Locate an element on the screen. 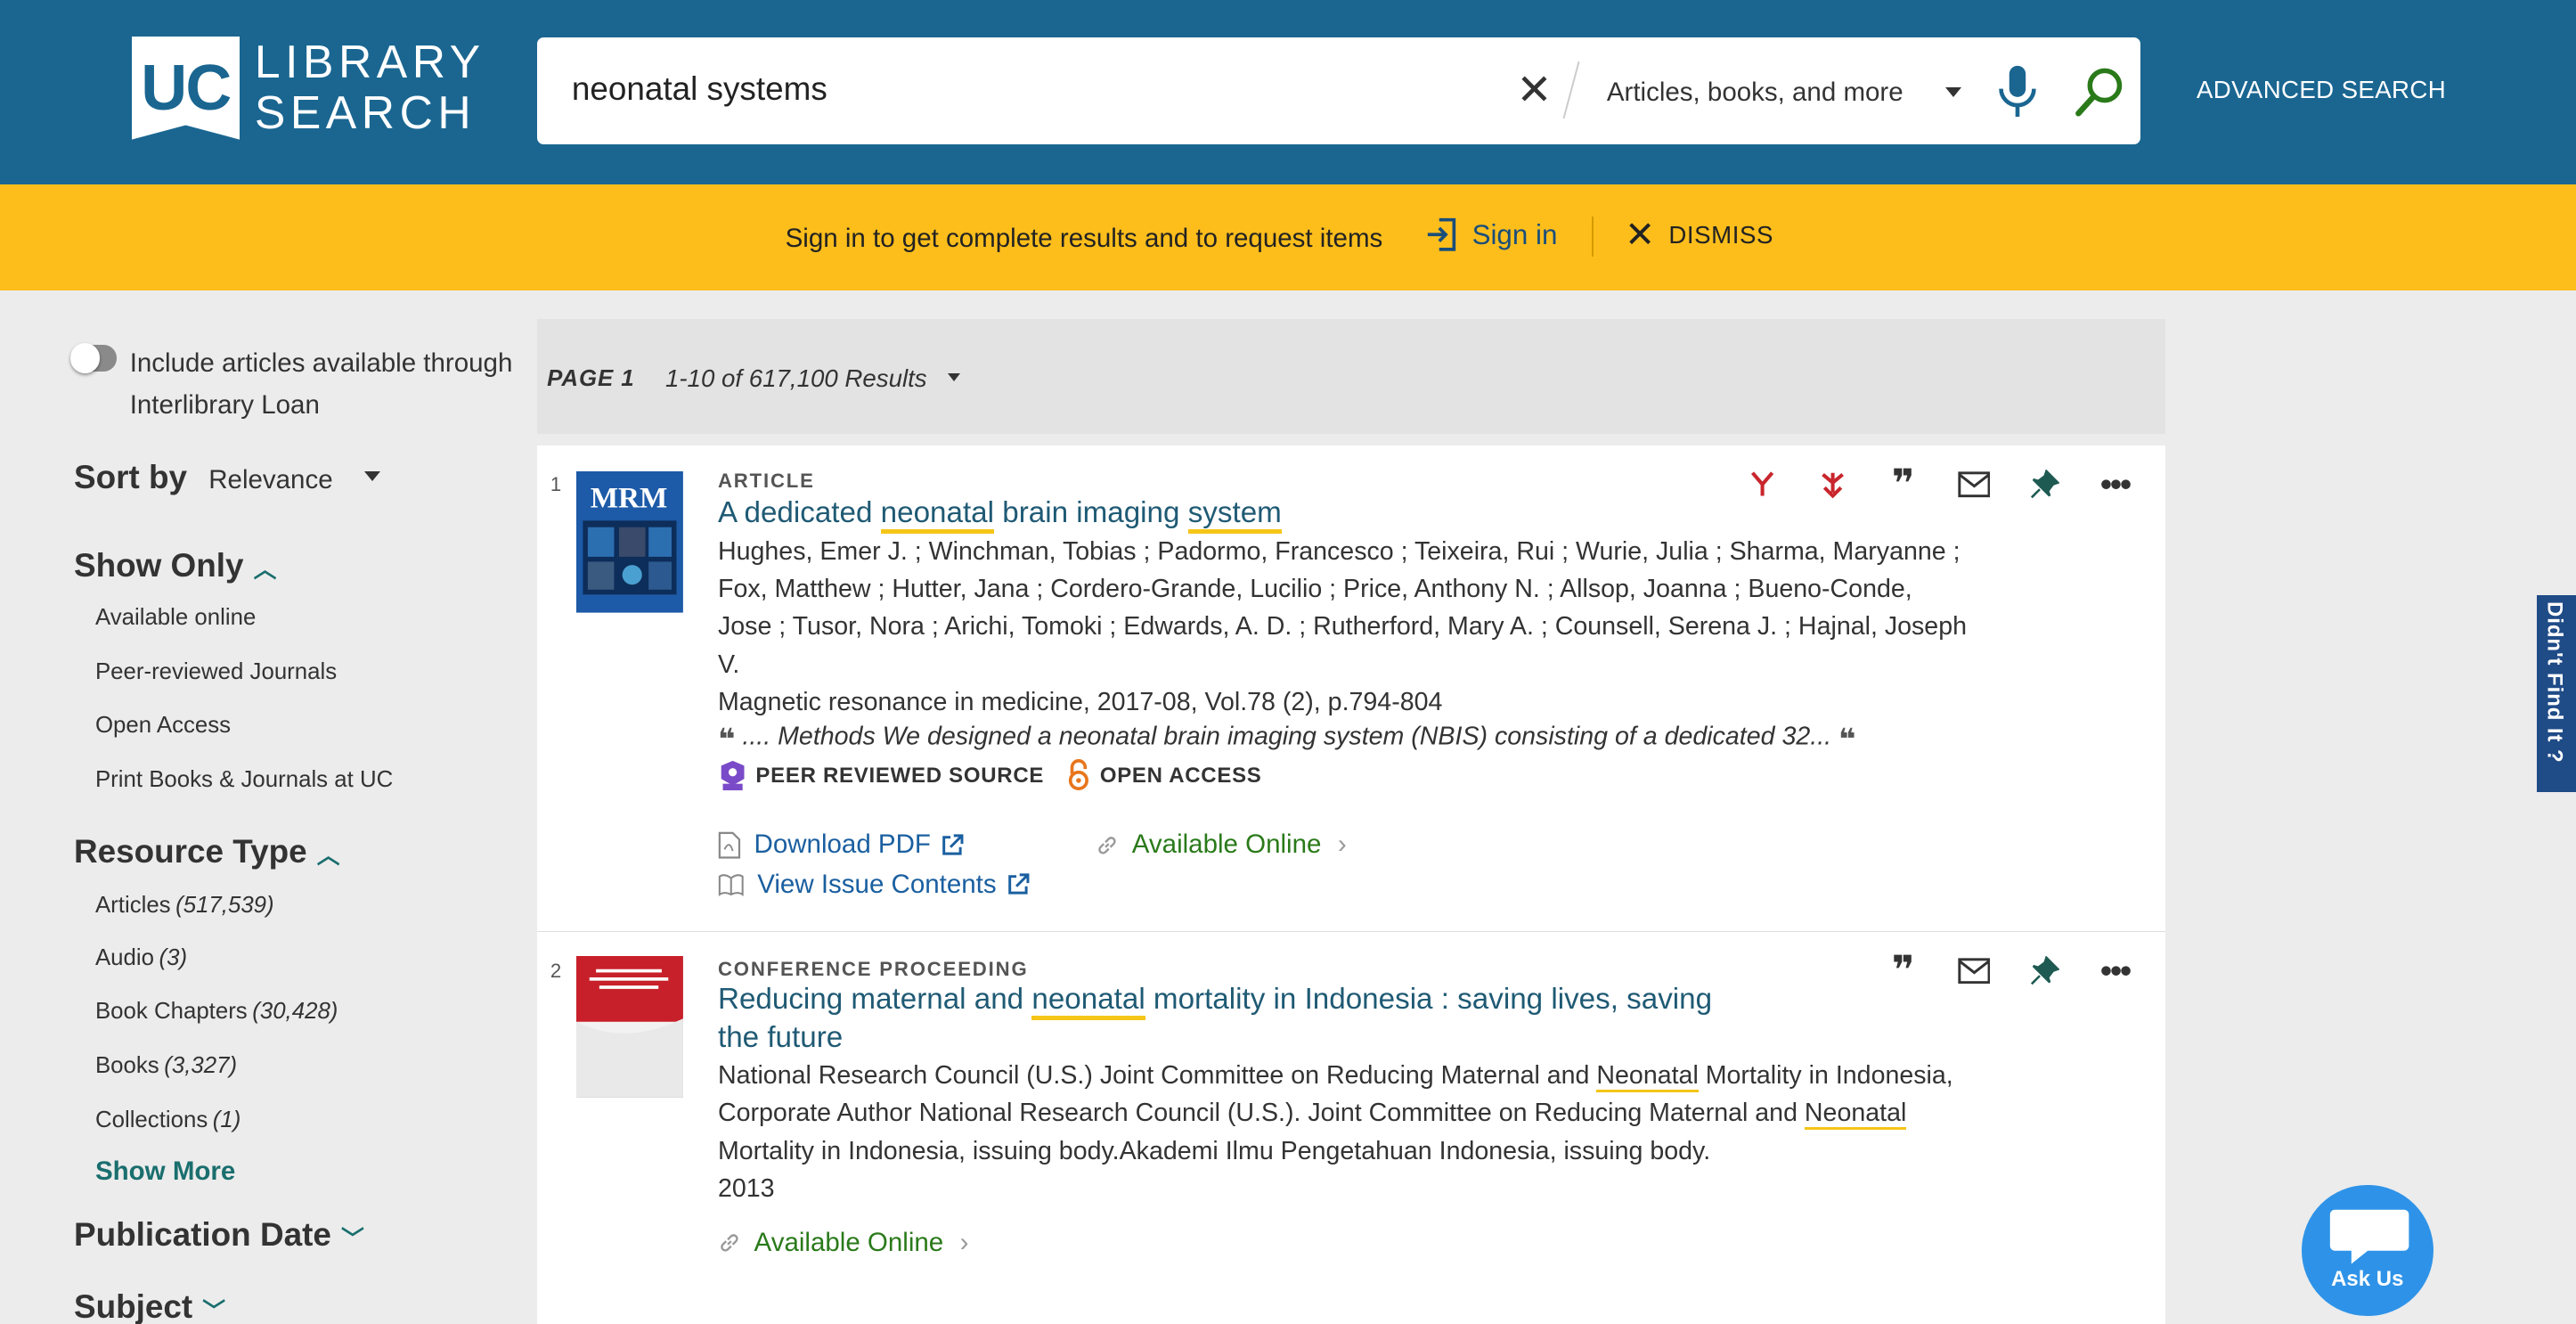  resource-type-heading: Resource Type ︿ is located at coordinates (207, 851).